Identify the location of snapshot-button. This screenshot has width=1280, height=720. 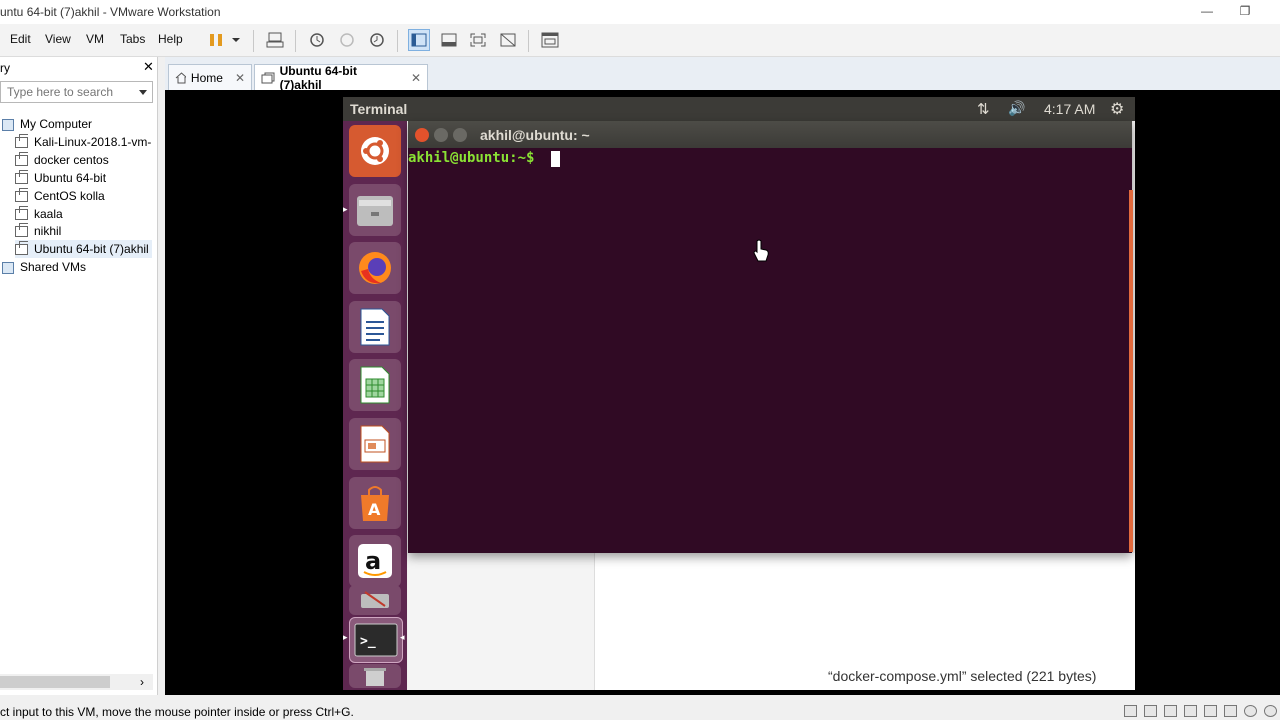
(317, 40).